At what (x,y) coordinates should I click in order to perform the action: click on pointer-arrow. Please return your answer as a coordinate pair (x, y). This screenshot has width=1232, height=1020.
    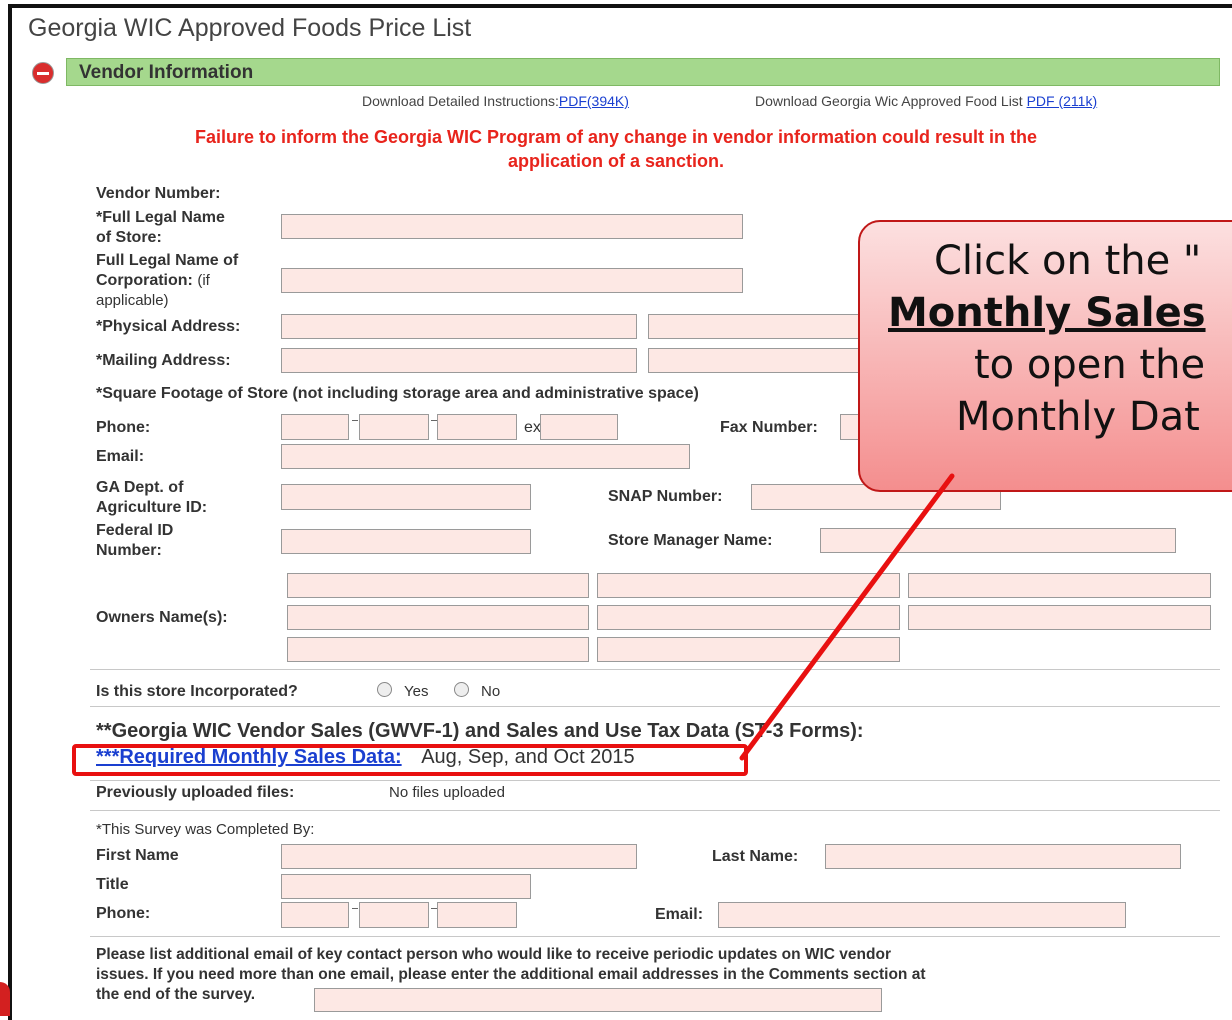
    Looking at the image, I should click on (847, 617).